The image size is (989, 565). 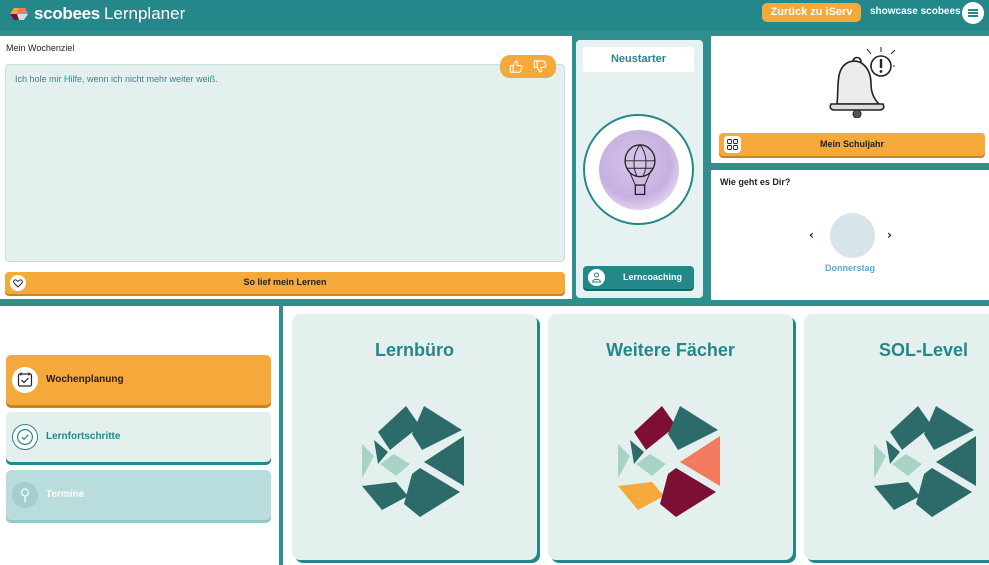 I want to click on my-school-year-button: Mein Schuljahr, so click(x=852, y=144).